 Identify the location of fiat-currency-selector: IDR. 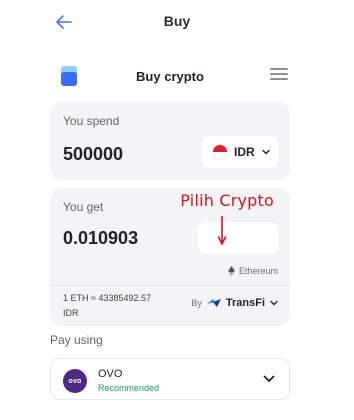
(240, 152).